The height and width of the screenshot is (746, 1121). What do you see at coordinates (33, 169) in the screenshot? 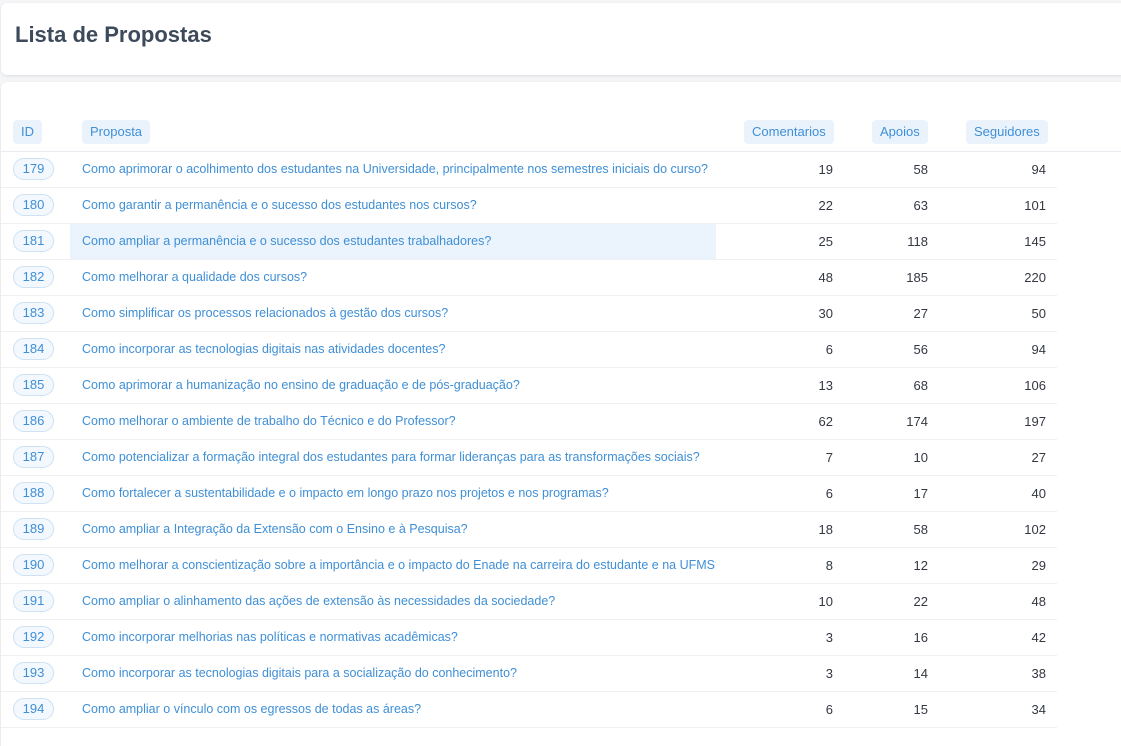
I see `proposal-id-badge: 179` at bounding box center [33, 169].